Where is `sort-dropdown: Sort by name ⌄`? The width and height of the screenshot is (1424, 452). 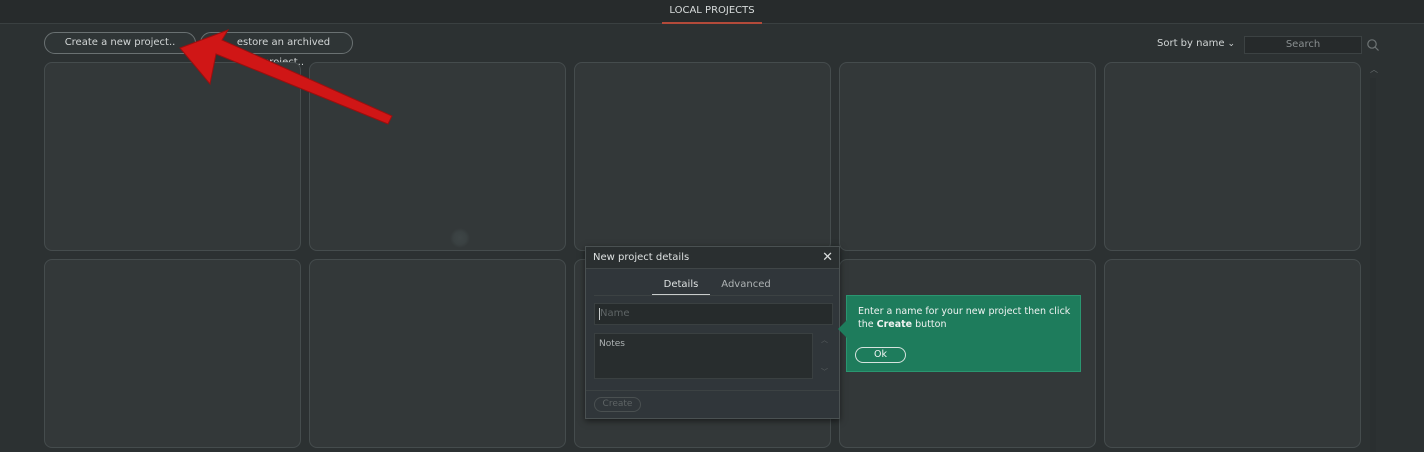 sort-dropdown: Sort by name ⌄ is located at coordinates (1196, 43).